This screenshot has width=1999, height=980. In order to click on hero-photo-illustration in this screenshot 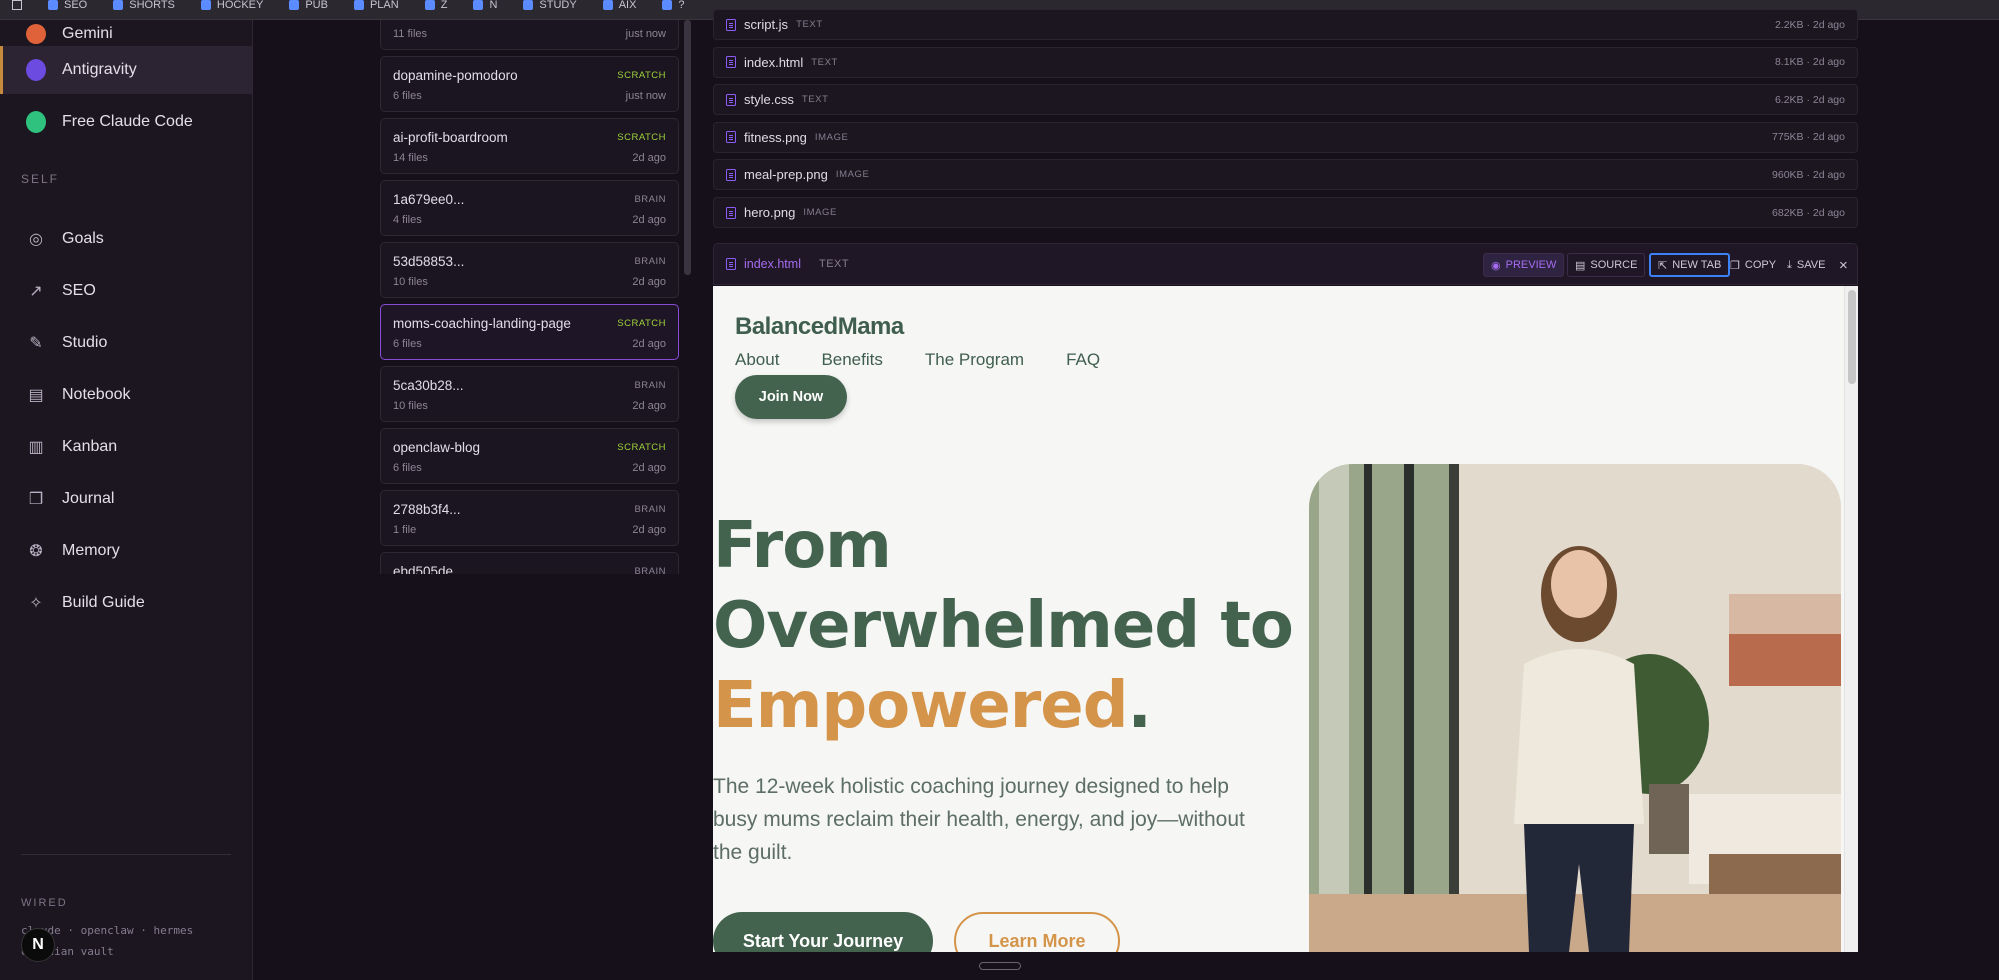, I will do `click(1575, 708)`.